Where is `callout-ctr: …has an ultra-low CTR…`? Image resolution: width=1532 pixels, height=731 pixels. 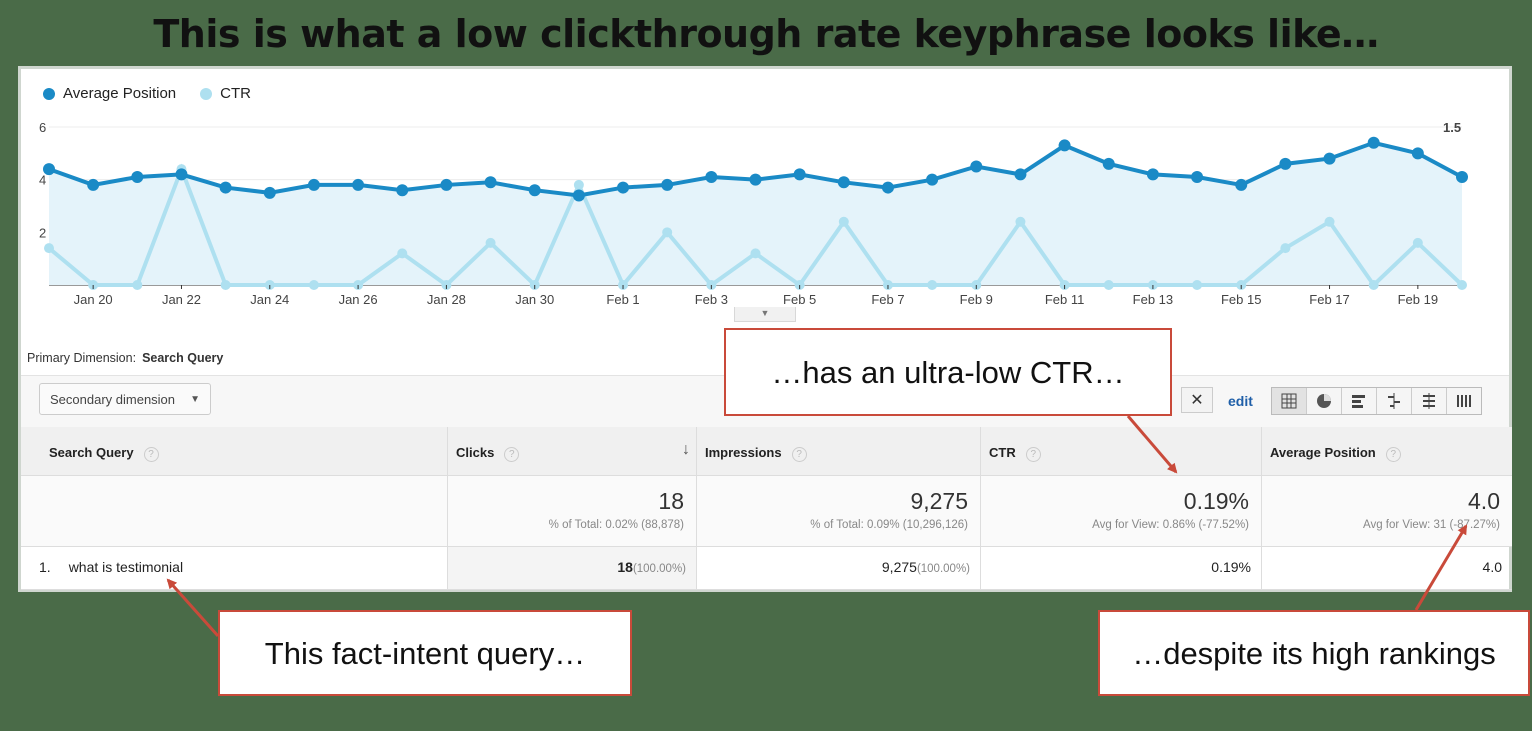
callout-ctr: …has an ultra-low CTR… is located at coordinates (948, 372).